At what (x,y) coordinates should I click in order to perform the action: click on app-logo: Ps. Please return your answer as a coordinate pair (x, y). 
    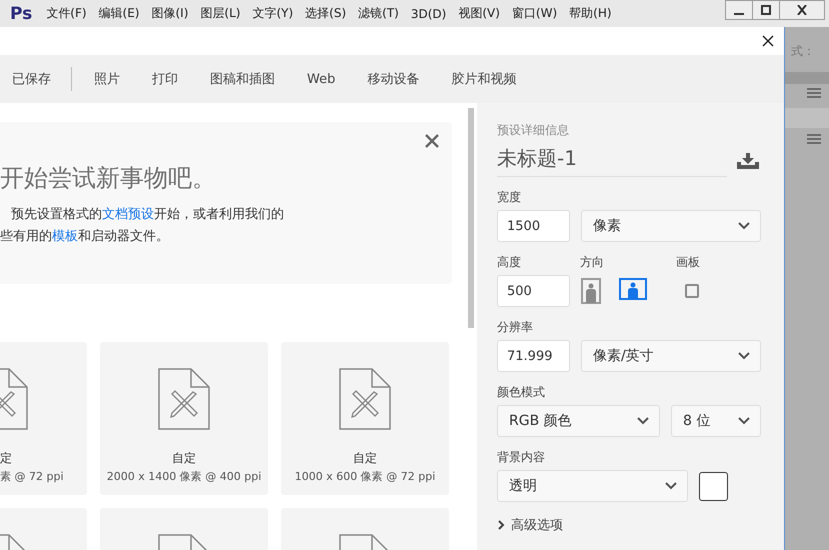
    Looking at the image, I should click on (21, 14).